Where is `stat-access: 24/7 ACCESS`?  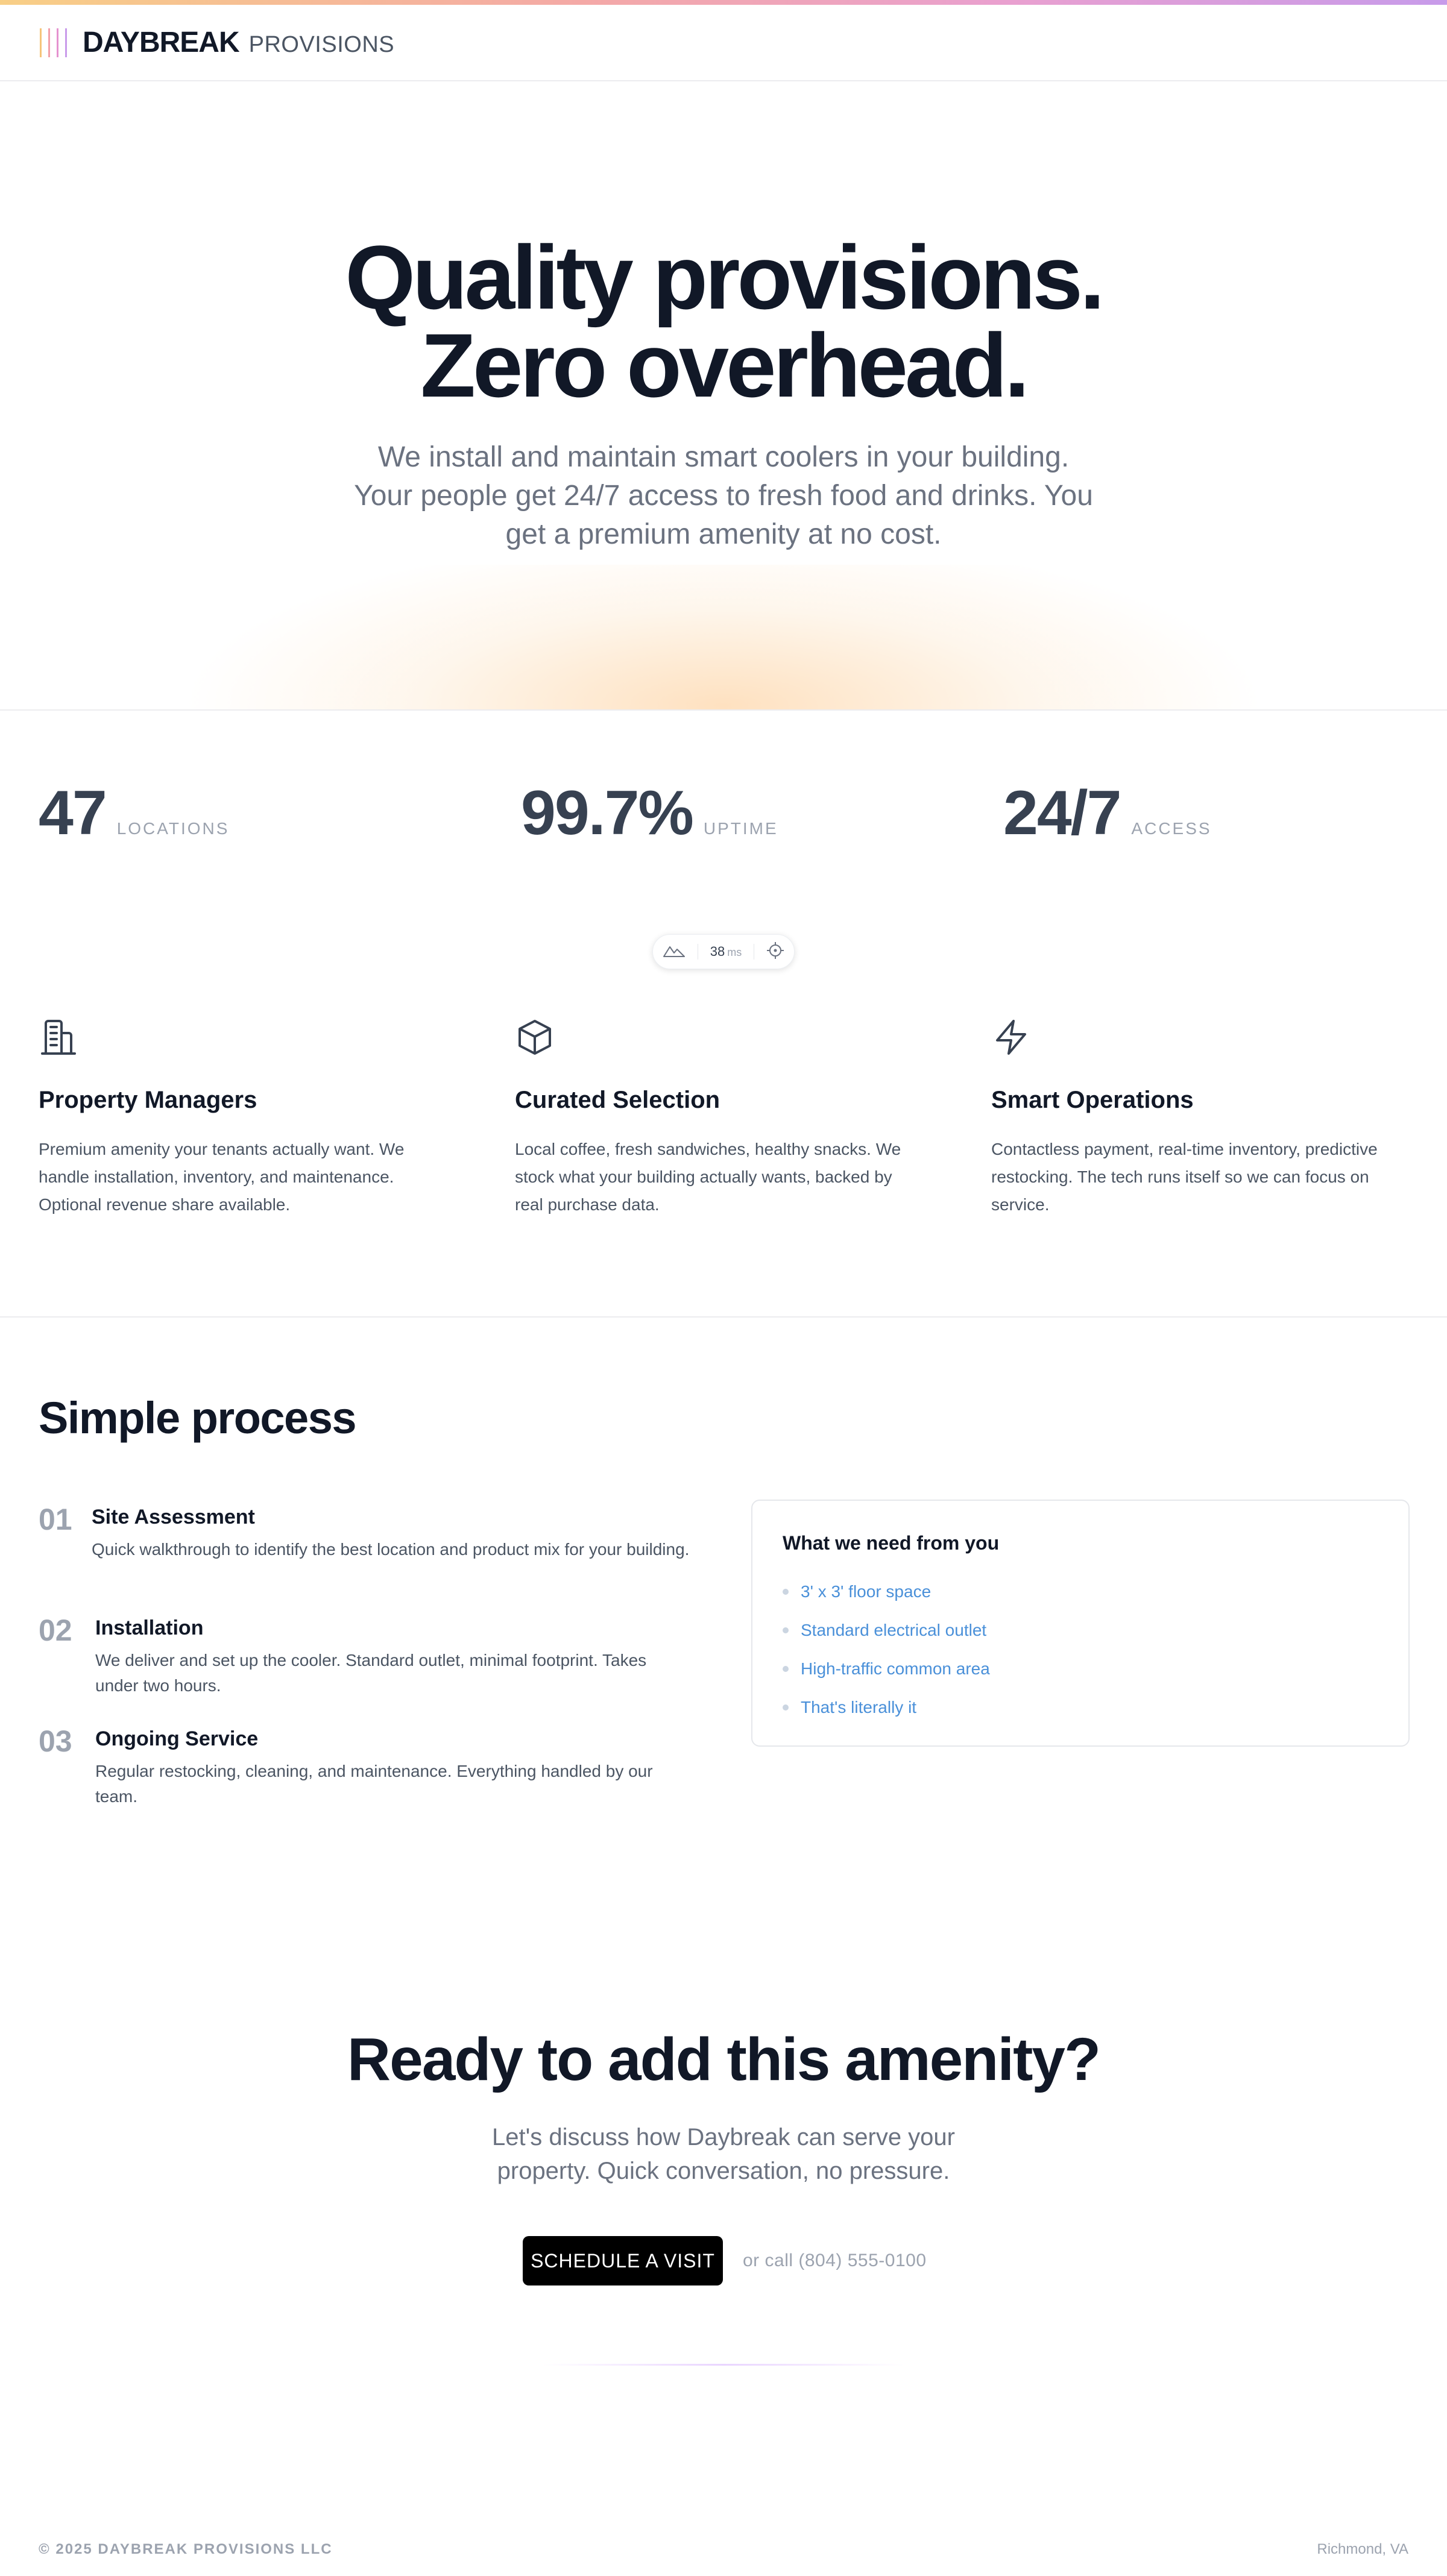
stat-access: 24/7 ACCESS is located at coordinates (1107, 813).